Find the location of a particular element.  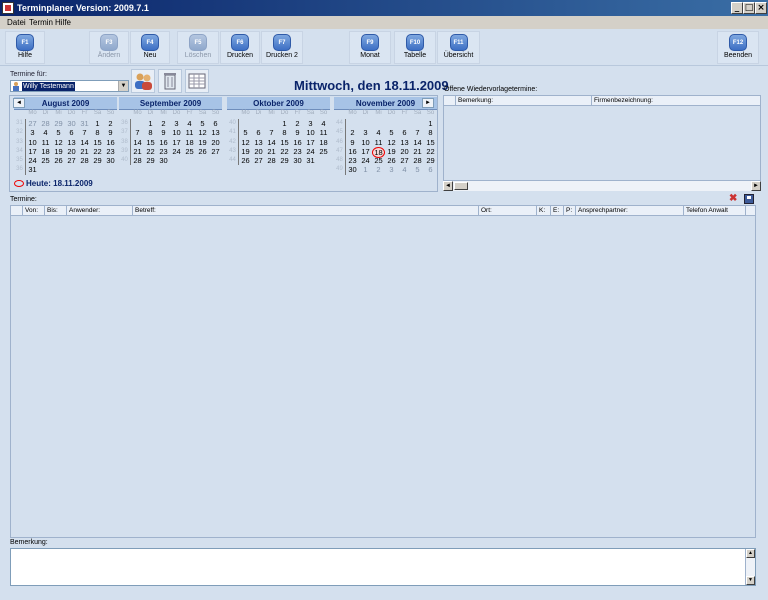

calendar-day: 26 is located at coordinates (391, 160).